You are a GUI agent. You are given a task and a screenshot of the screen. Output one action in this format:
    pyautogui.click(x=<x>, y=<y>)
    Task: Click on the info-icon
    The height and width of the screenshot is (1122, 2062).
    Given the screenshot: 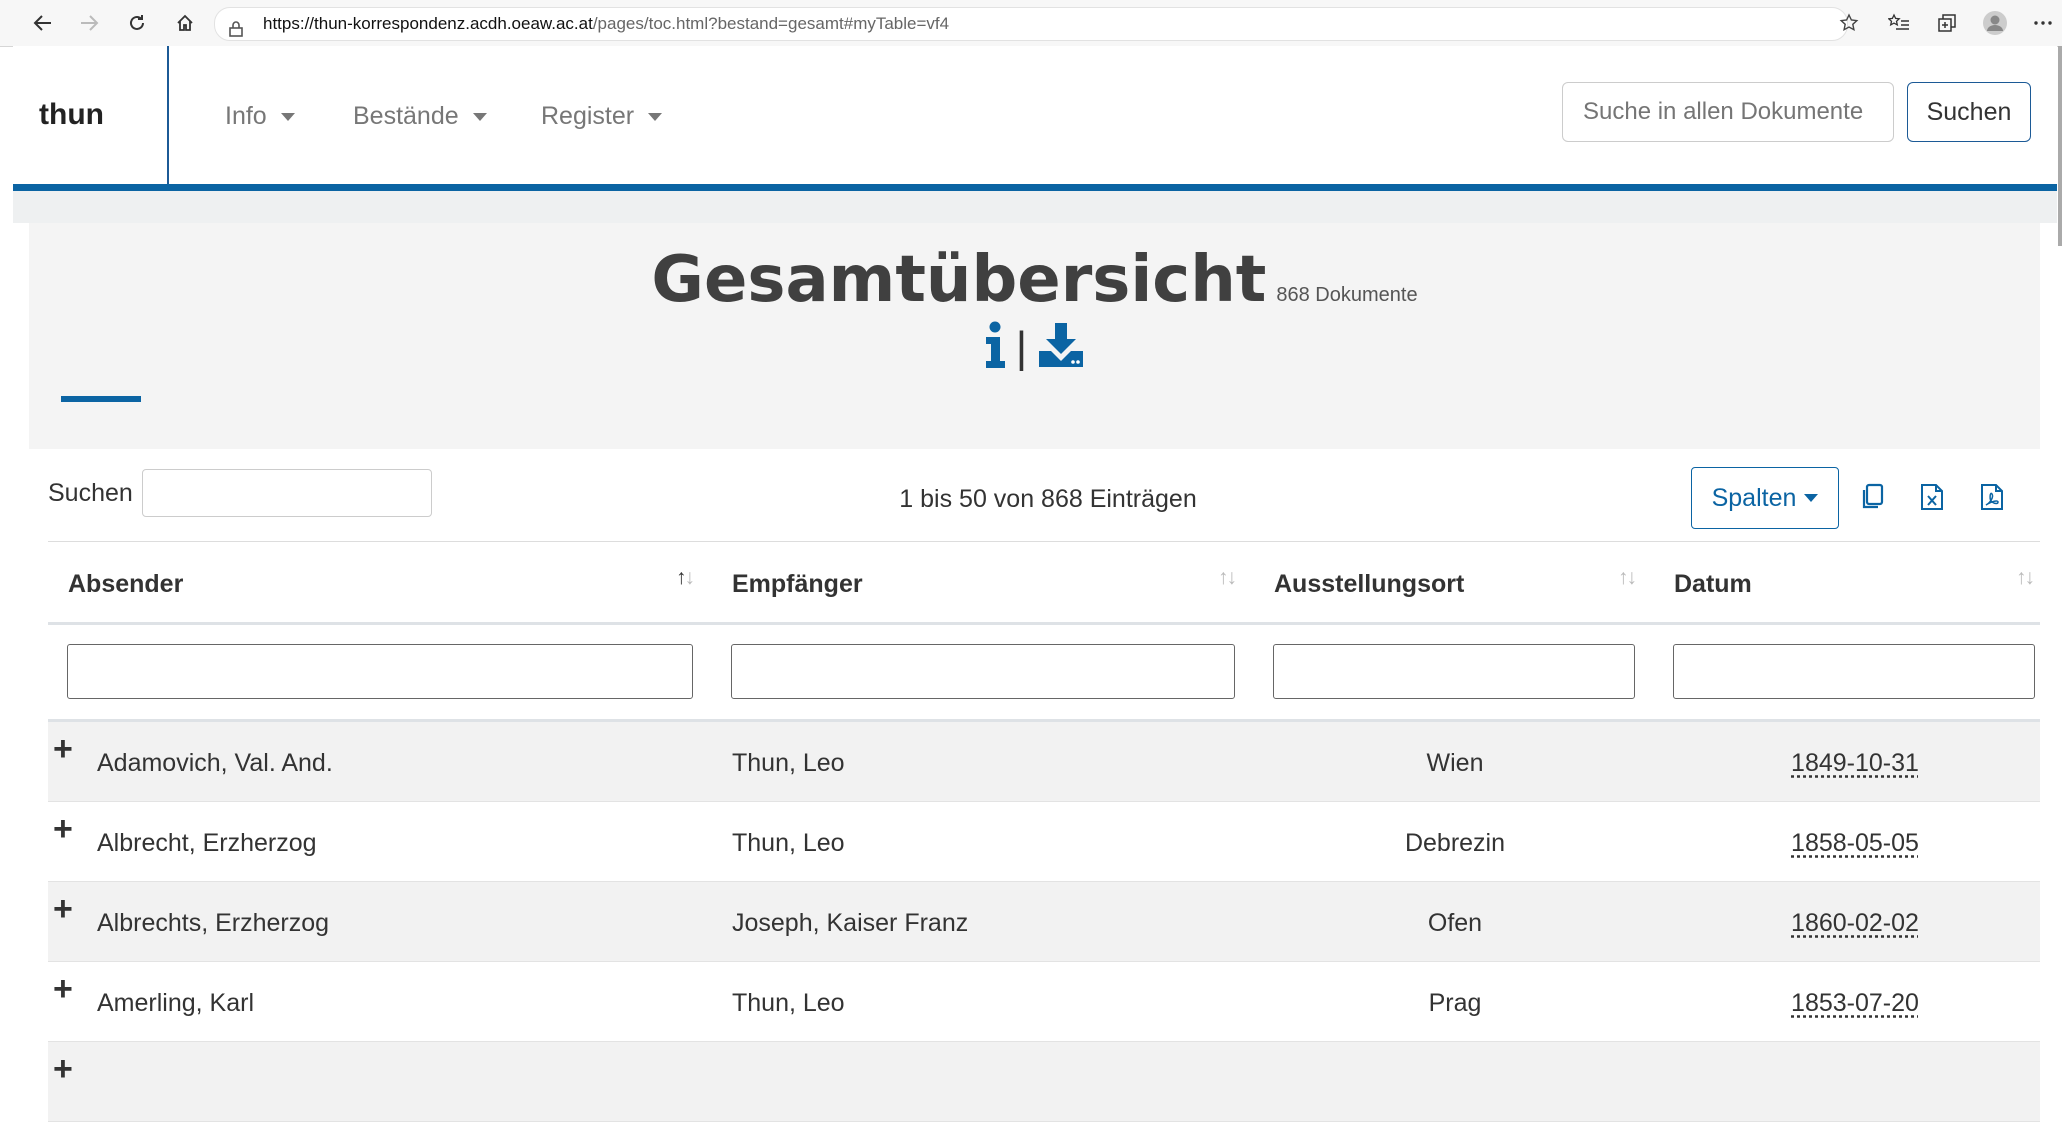 What is the action you would take?
    pyautogui.click(x=995, y=347)
    